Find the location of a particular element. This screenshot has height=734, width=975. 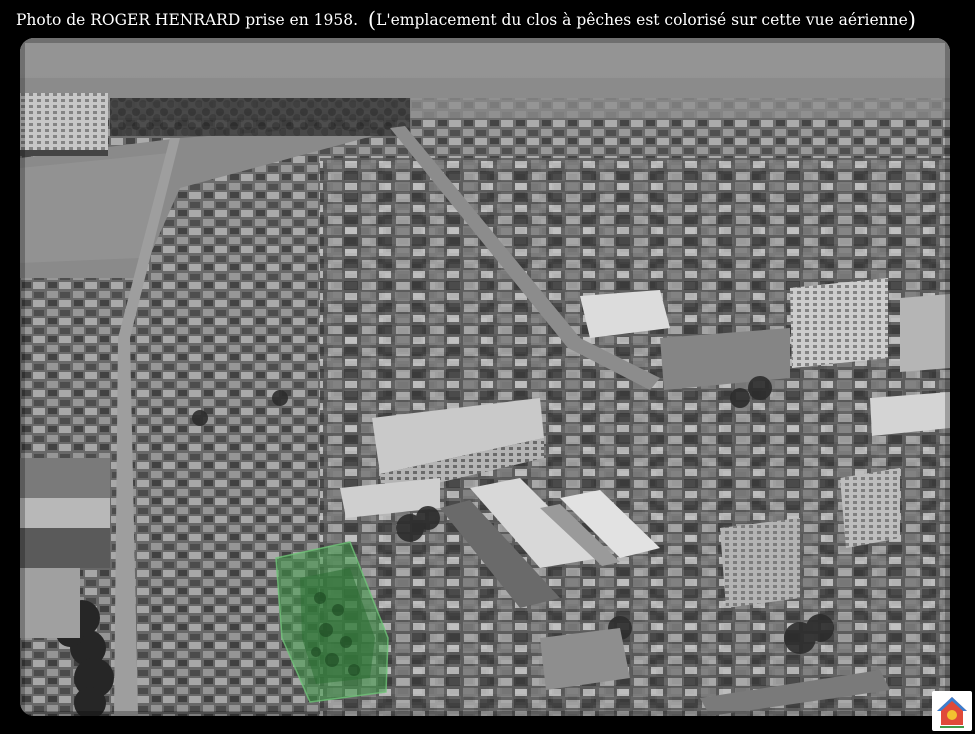

caption-close-paren: ) is located at coordinates (911, 20).